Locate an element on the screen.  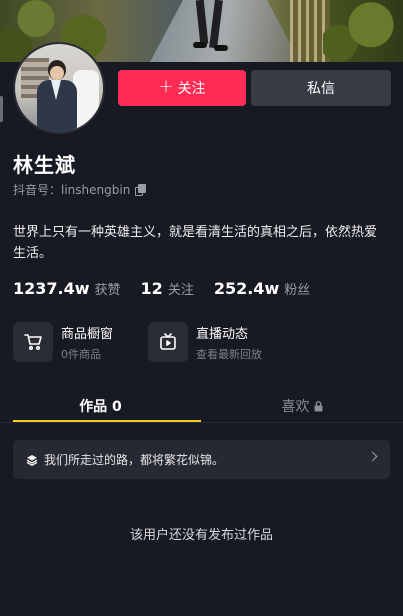
account-id-label: 抖音号： is located at coordinates (37, 190).